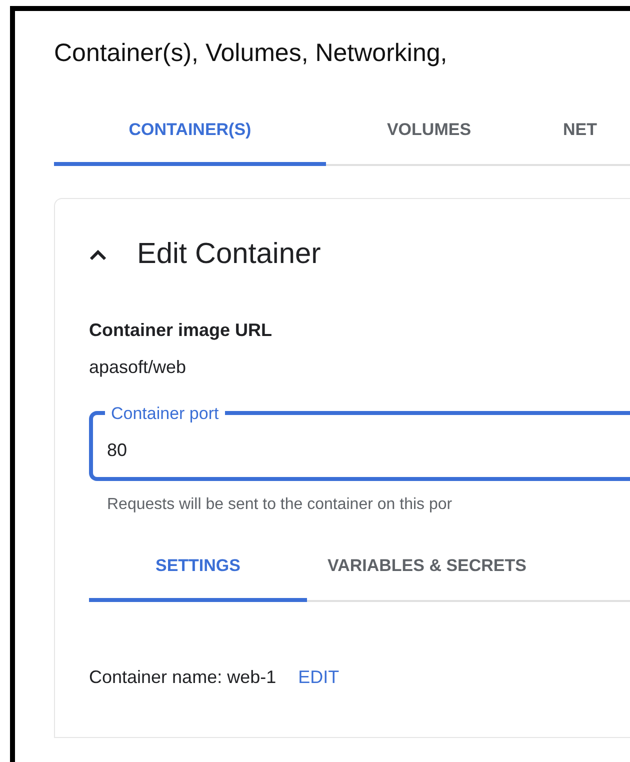 Image resolution: width=630 pixels, height=762 pixels. I want to click on tab: NET, so click(580, 141).